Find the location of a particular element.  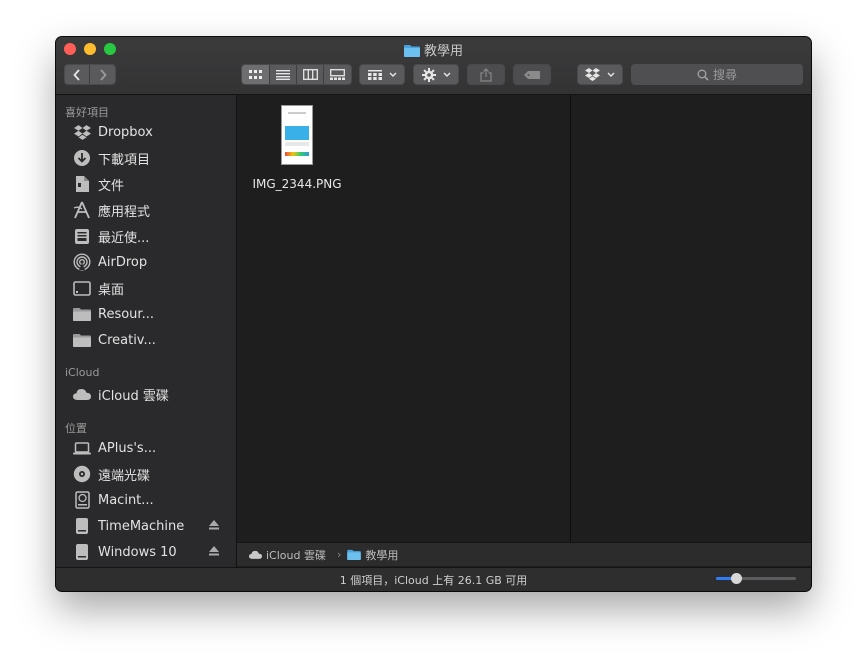

window-title: 教學用 is located at coordinates (433, 49).